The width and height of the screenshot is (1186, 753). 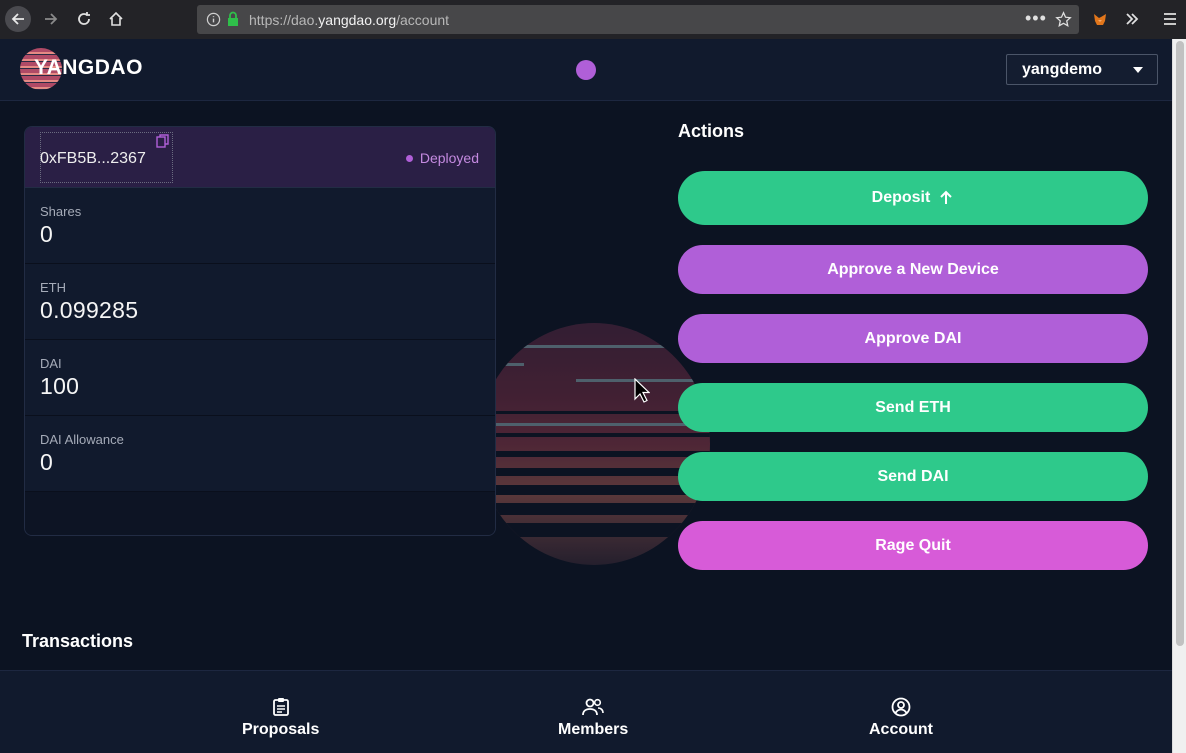 I want to click on nav-item-members: Members, so click(x=593, y=718).